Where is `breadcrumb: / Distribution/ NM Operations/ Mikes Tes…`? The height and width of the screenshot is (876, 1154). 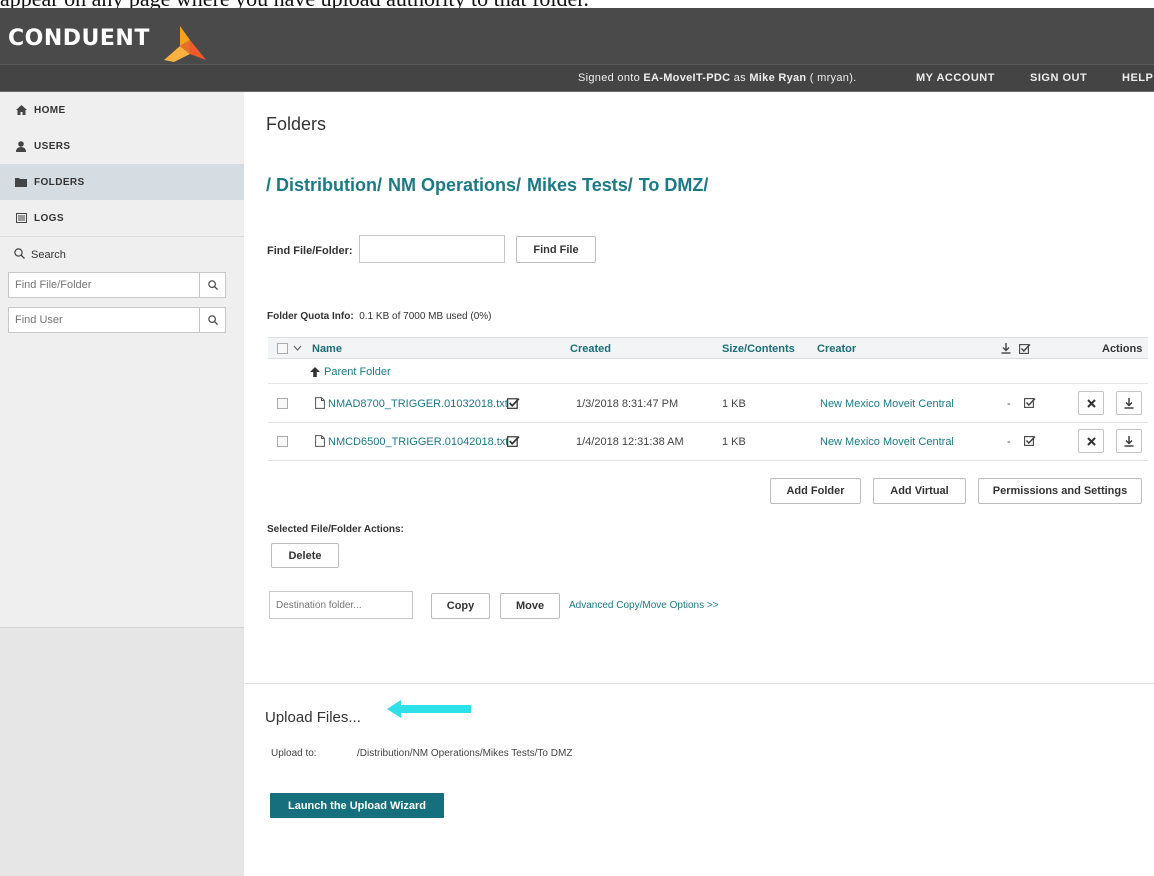
breadcrumb: / Distribution/ NM Operations/ Mikes Tes… is located at coordinates (487, 185).